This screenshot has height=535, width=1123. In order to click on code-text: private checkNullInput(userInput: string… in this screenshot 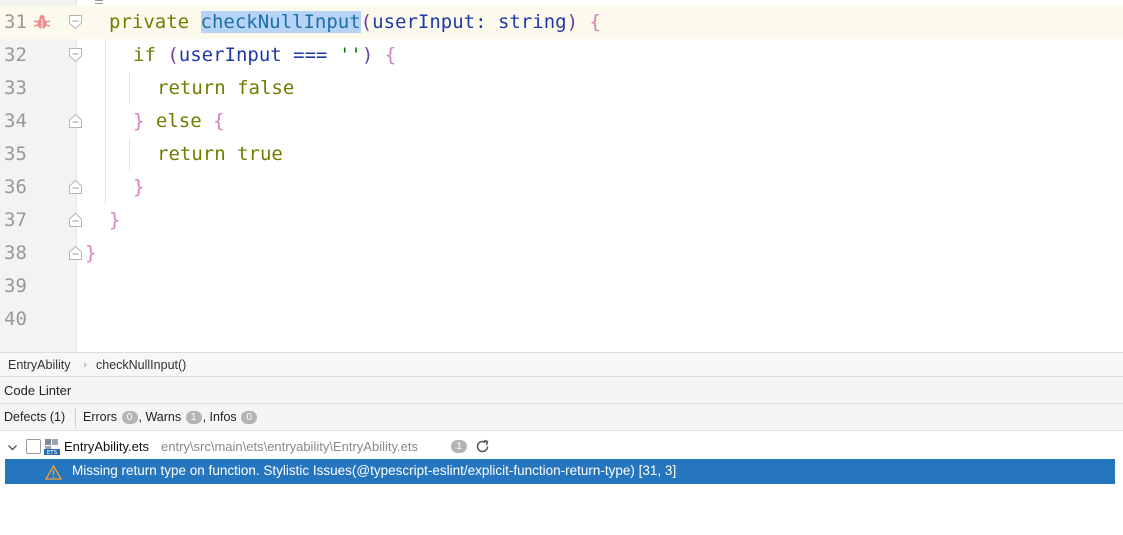, I will do `click(355, 22)`.